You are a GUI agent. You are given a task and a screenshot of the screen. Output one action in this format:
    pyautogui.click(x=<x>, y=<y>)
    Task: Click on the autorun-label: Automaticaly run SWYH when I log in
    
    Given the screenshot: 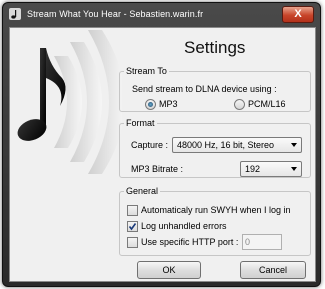 What is the action you would take?
    pyautogui.click(x=216, y=210)
    